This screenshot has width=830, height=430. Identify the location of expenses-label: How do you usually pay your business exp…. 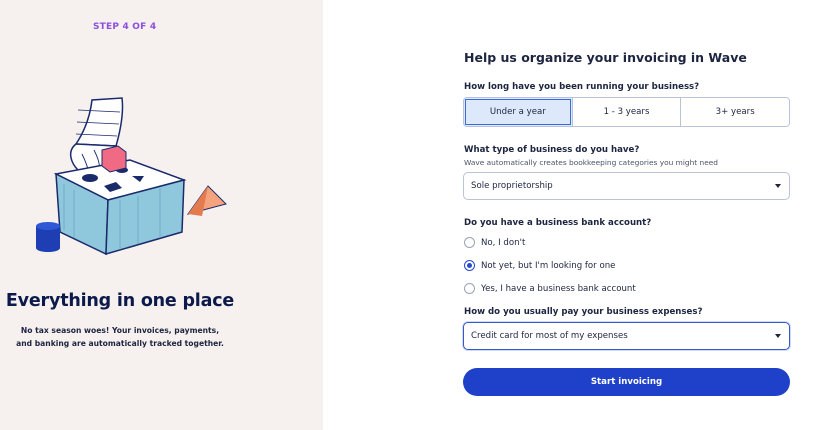
(583, 312).